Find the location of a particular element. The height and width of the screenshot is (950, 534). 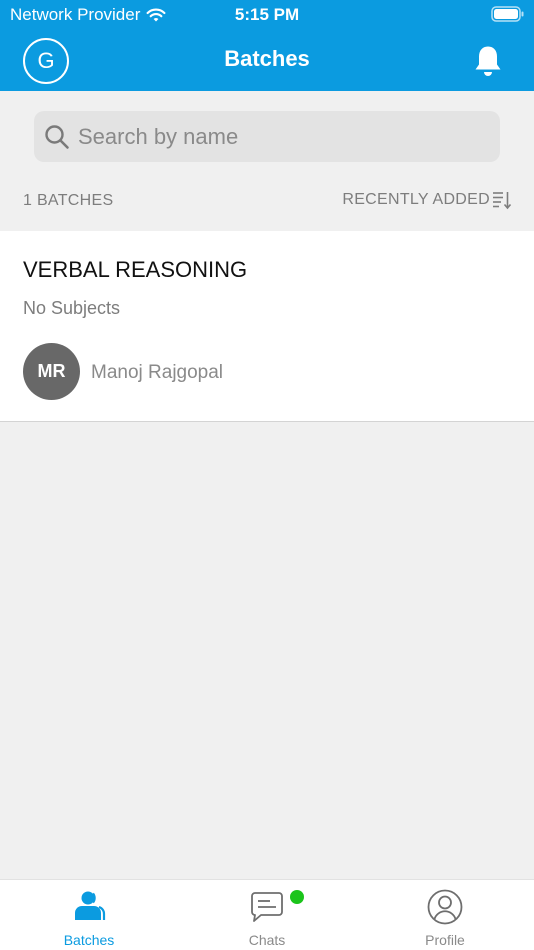

teacher-name: Manoj Rajgopal is located at coordinates (157, 372).